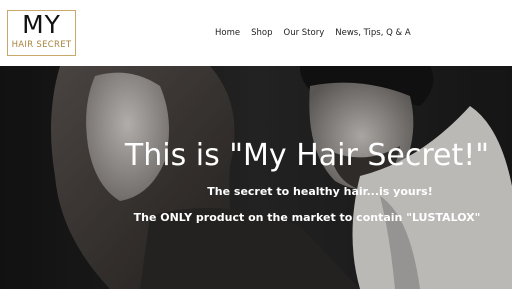 This screenshot has width=512, height=289. Describe the element at coordinates (307, 155) in the screenshot. I see `hero-title: This is "My Hair Secret!"` at that location.